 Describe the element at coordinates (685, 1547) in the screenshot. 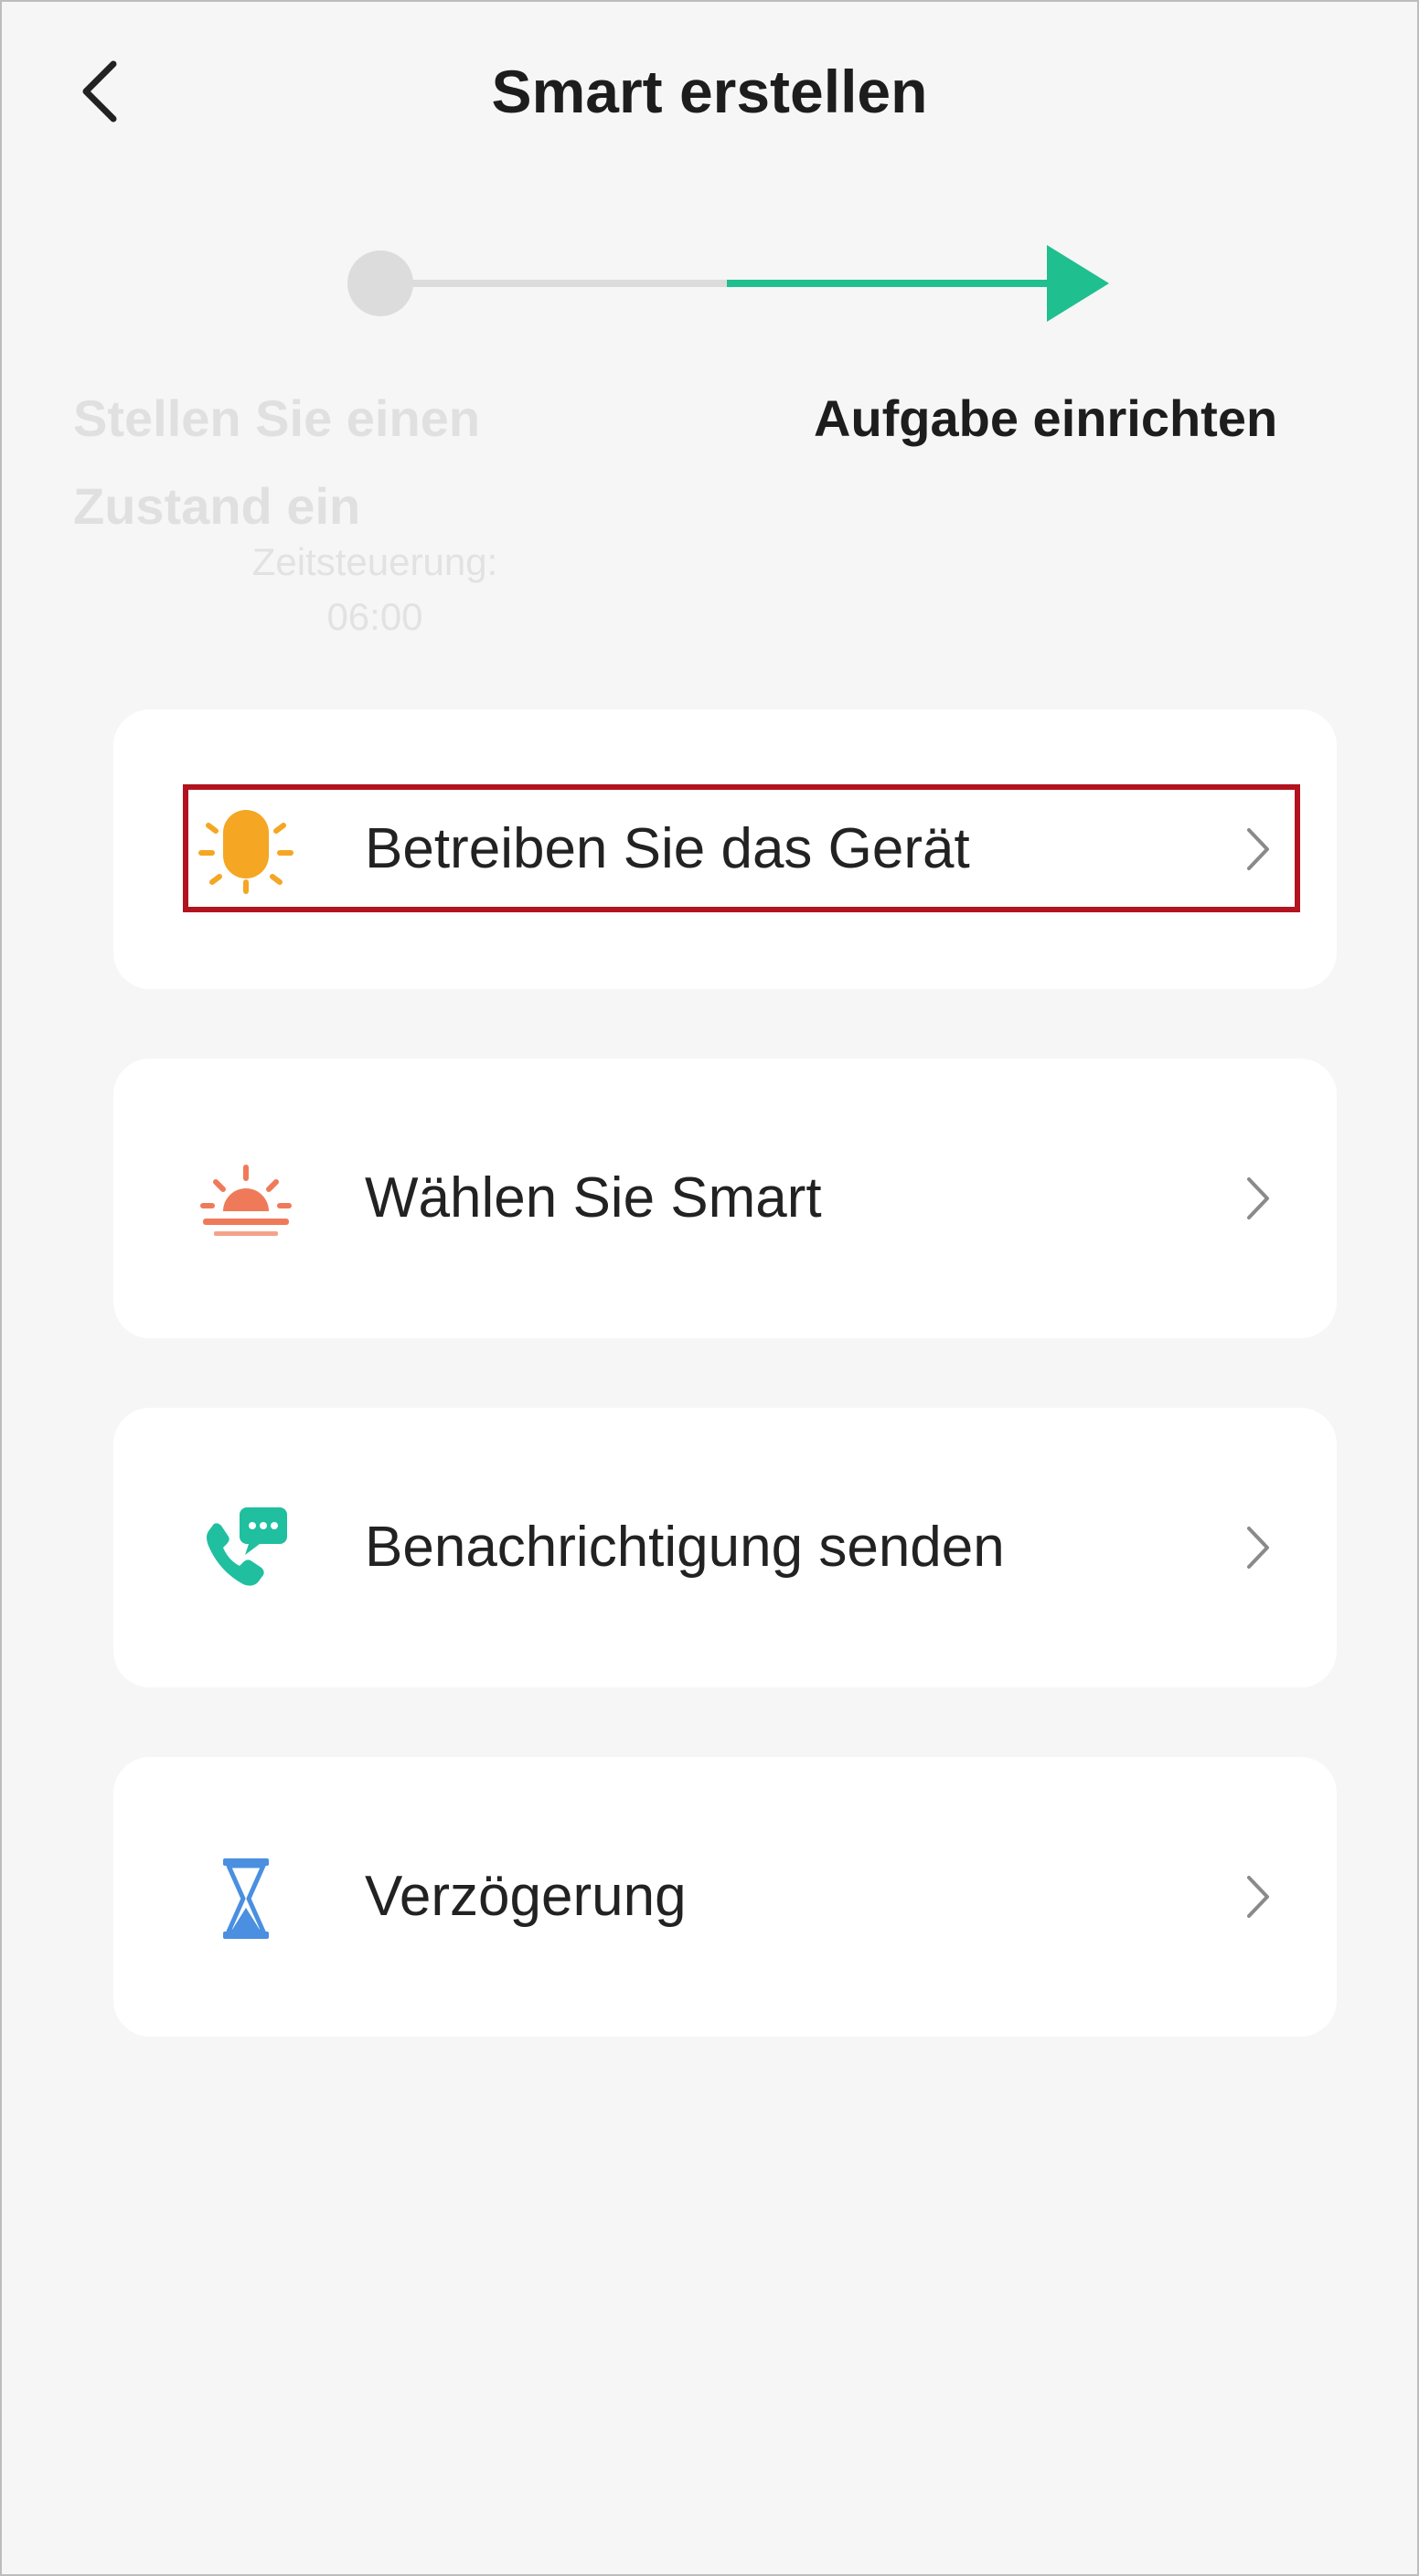

I see `action-label: Benachrichtigung senden` at that location.